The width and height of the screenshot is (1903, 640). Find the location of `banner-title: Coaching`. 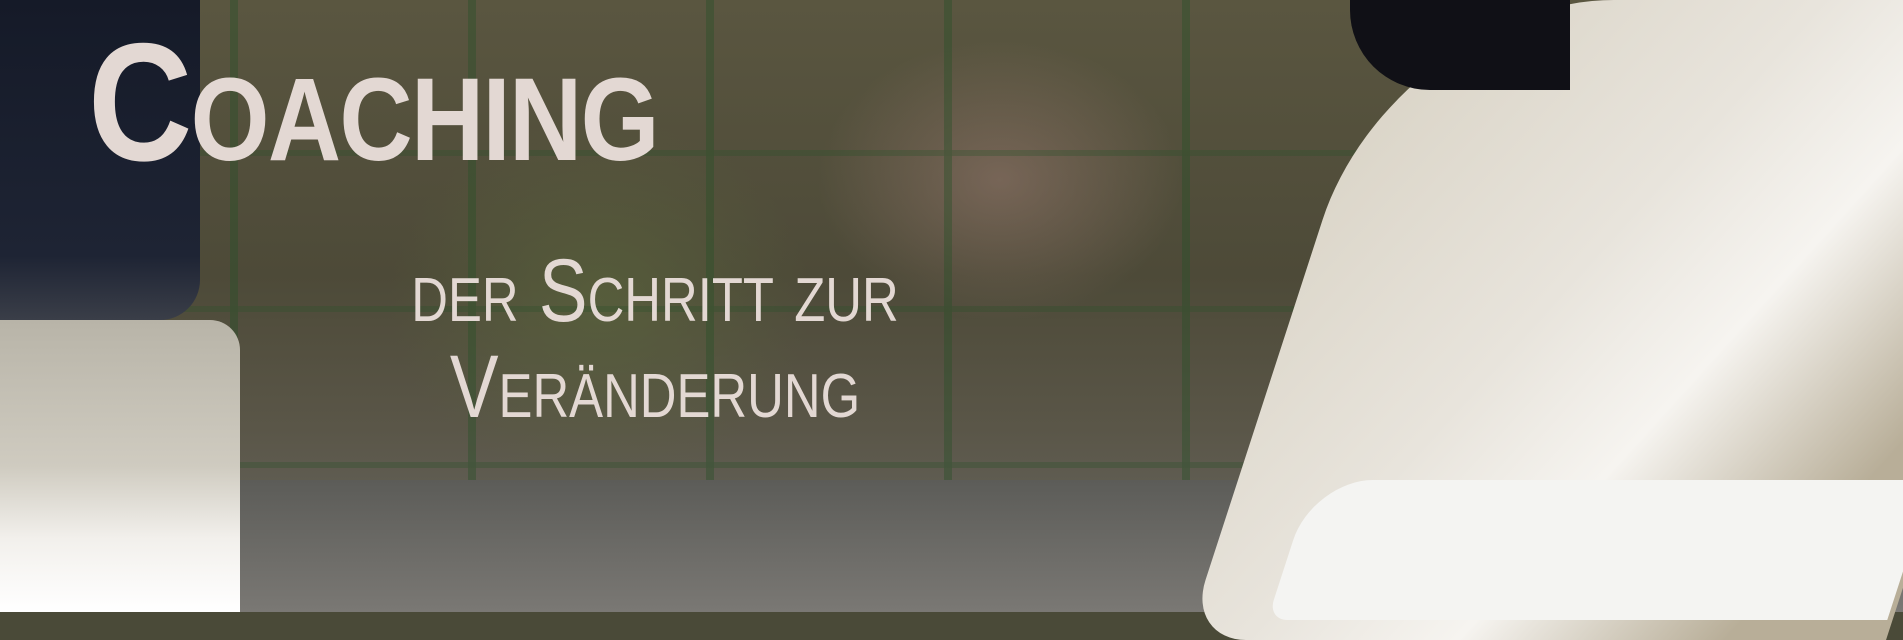

banner-title: Coaching is located at coordinates (374, 102).